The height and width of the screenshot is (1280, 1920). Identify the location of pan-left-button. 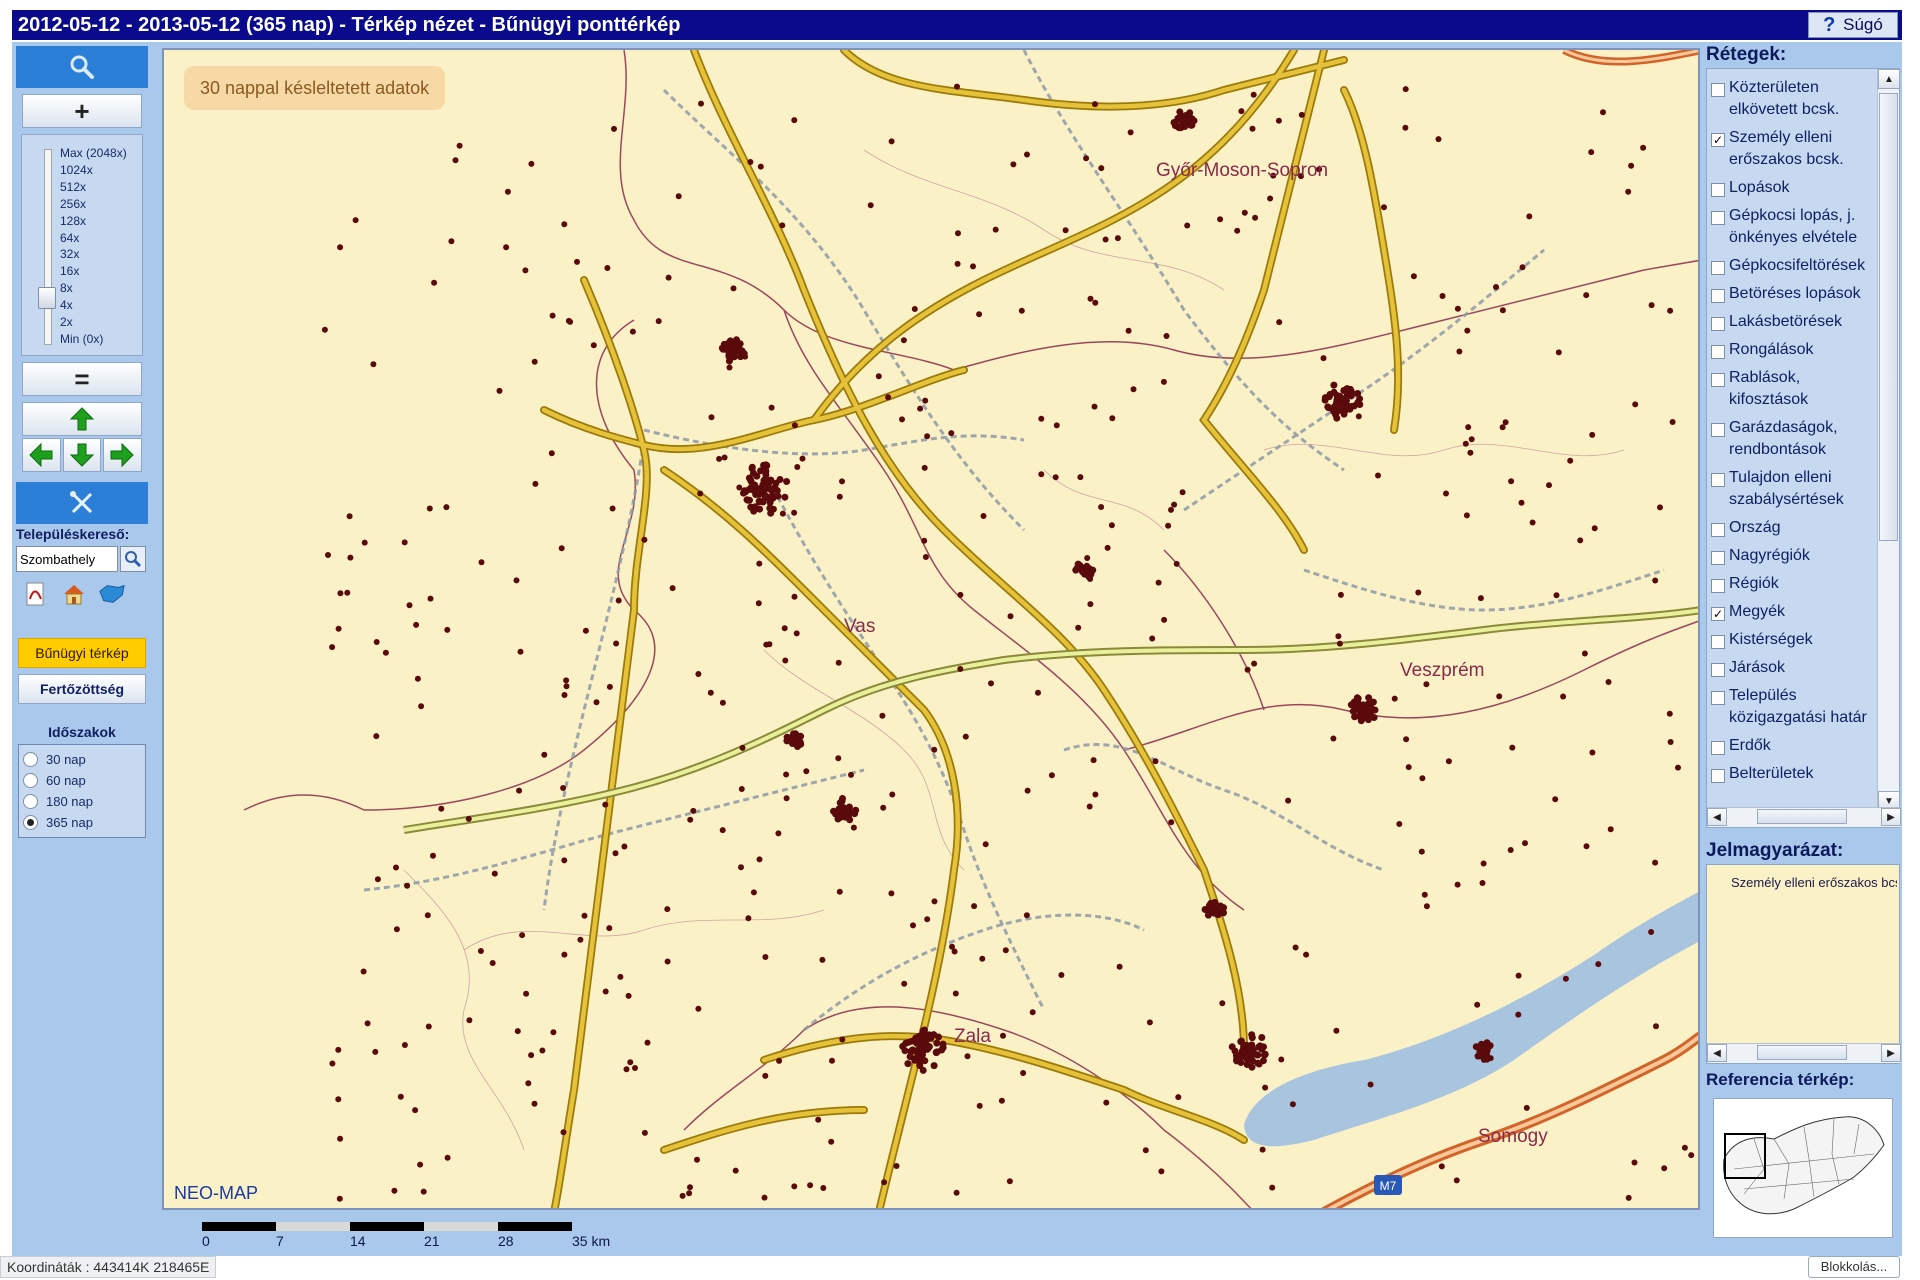
(41, 455).